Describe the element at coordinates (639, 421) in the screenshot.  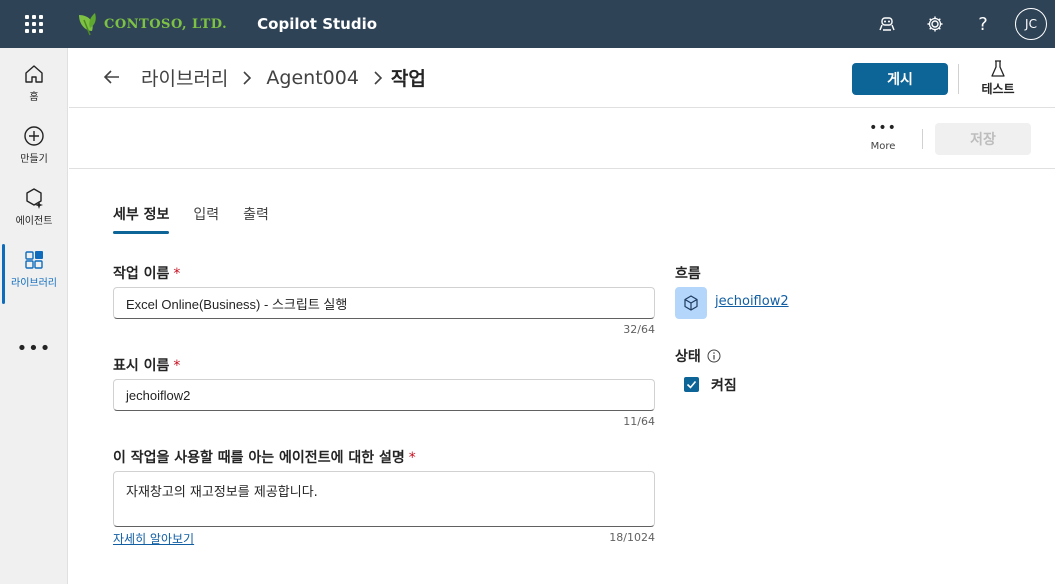
I see `display-name-counter: 11/64` at that location.